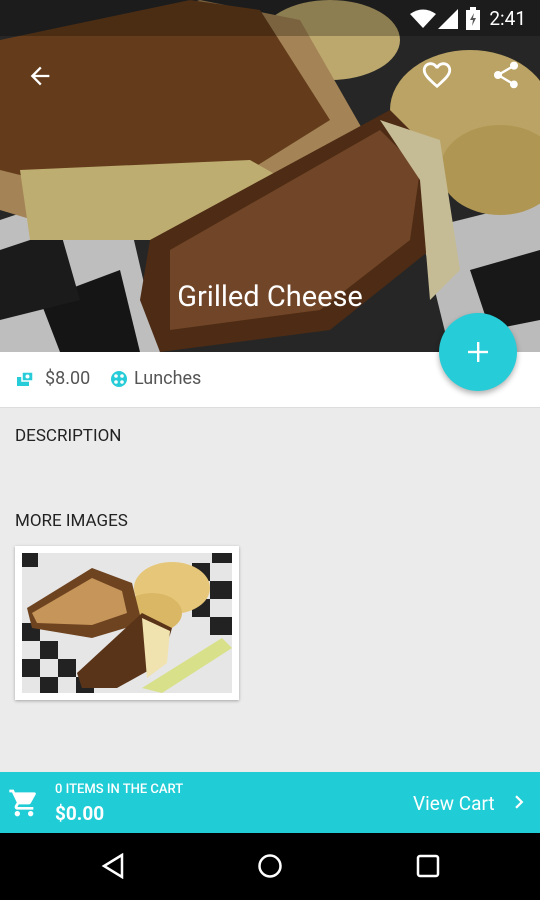 The image size is (540, 900). What do you see at coordinates (119, 789) in the screenshot?
I see `cart-items-count: 0 ITEMS IN THE CART` at bounding box center [119, 789].